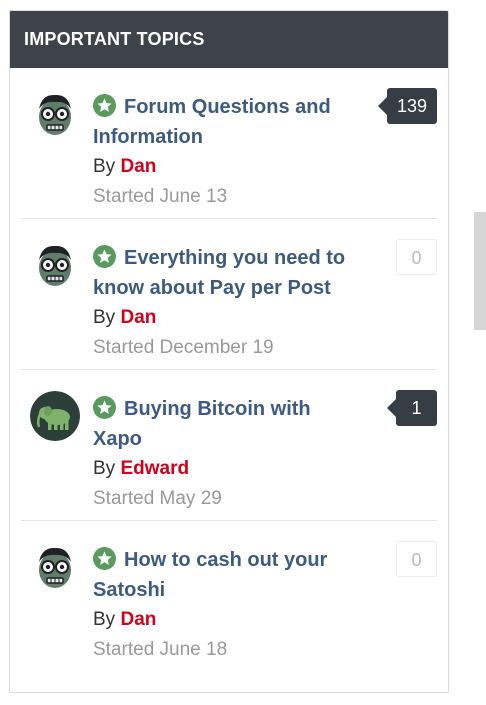  Describe the element at coordinates (212, 288) in the screenshot. I see `topic-title-line2: know about Pay per Post` at that location.